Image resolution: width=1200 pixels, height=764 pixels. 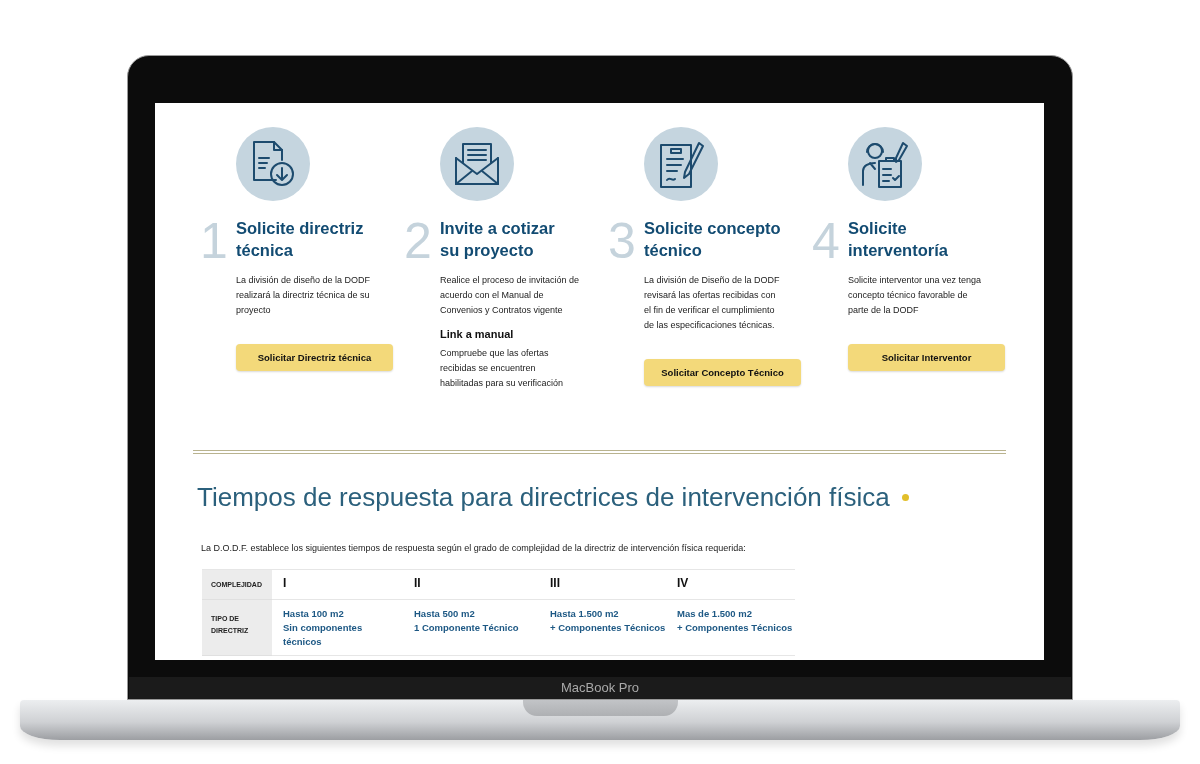 What do you see at coordinates (712, 239) in the screenshot?
I see `step-title: Solicite concepto técnico` at bounding box center [712, 239].